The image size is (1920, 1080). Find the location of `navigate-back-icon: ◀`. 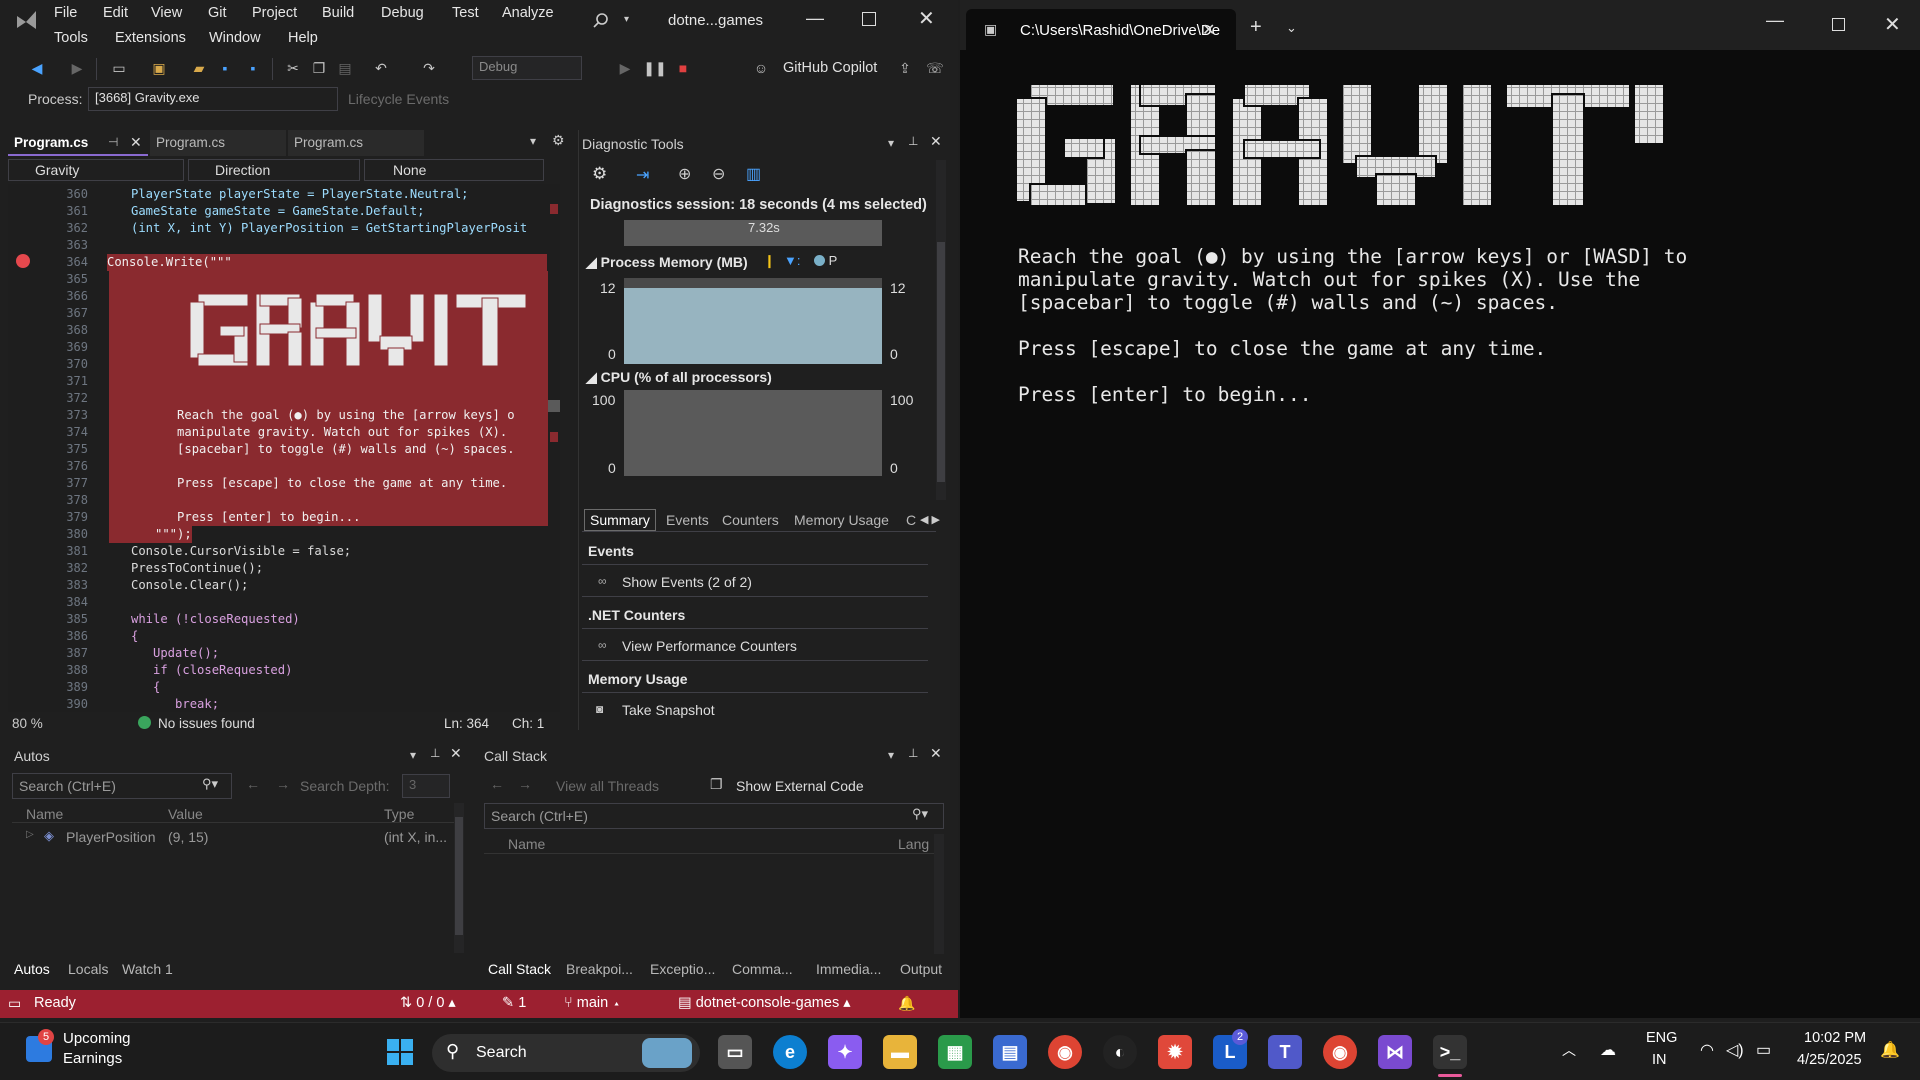

navigate-back-icon: ◀ is located at coordinates (37, 68).